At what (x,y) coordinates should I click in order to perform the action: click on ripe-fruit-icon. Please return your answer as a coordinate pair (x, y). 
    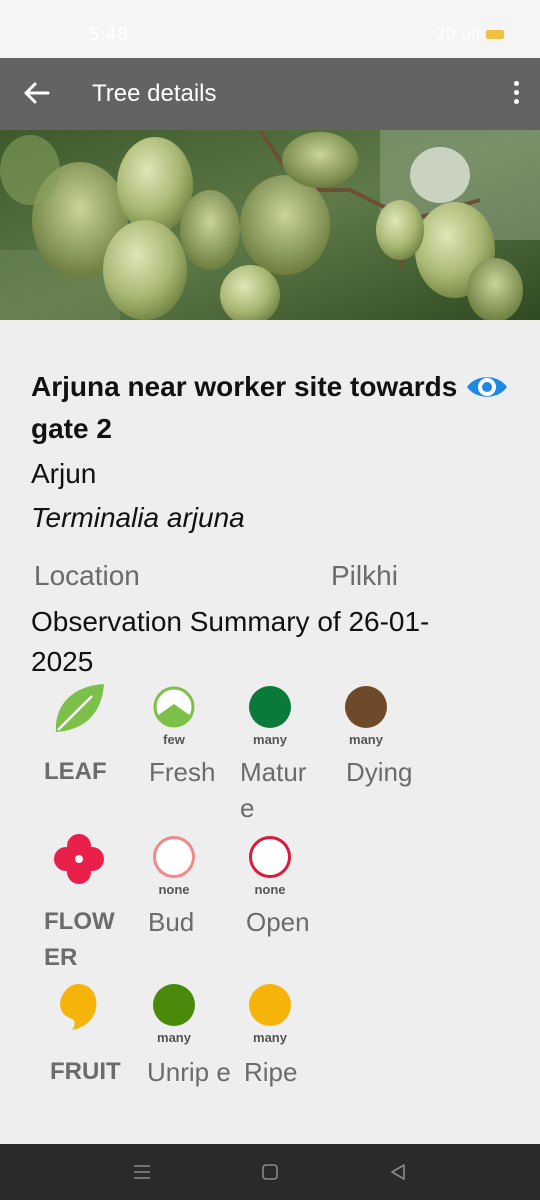
    Looking at the image, I should click on (270, 1005).